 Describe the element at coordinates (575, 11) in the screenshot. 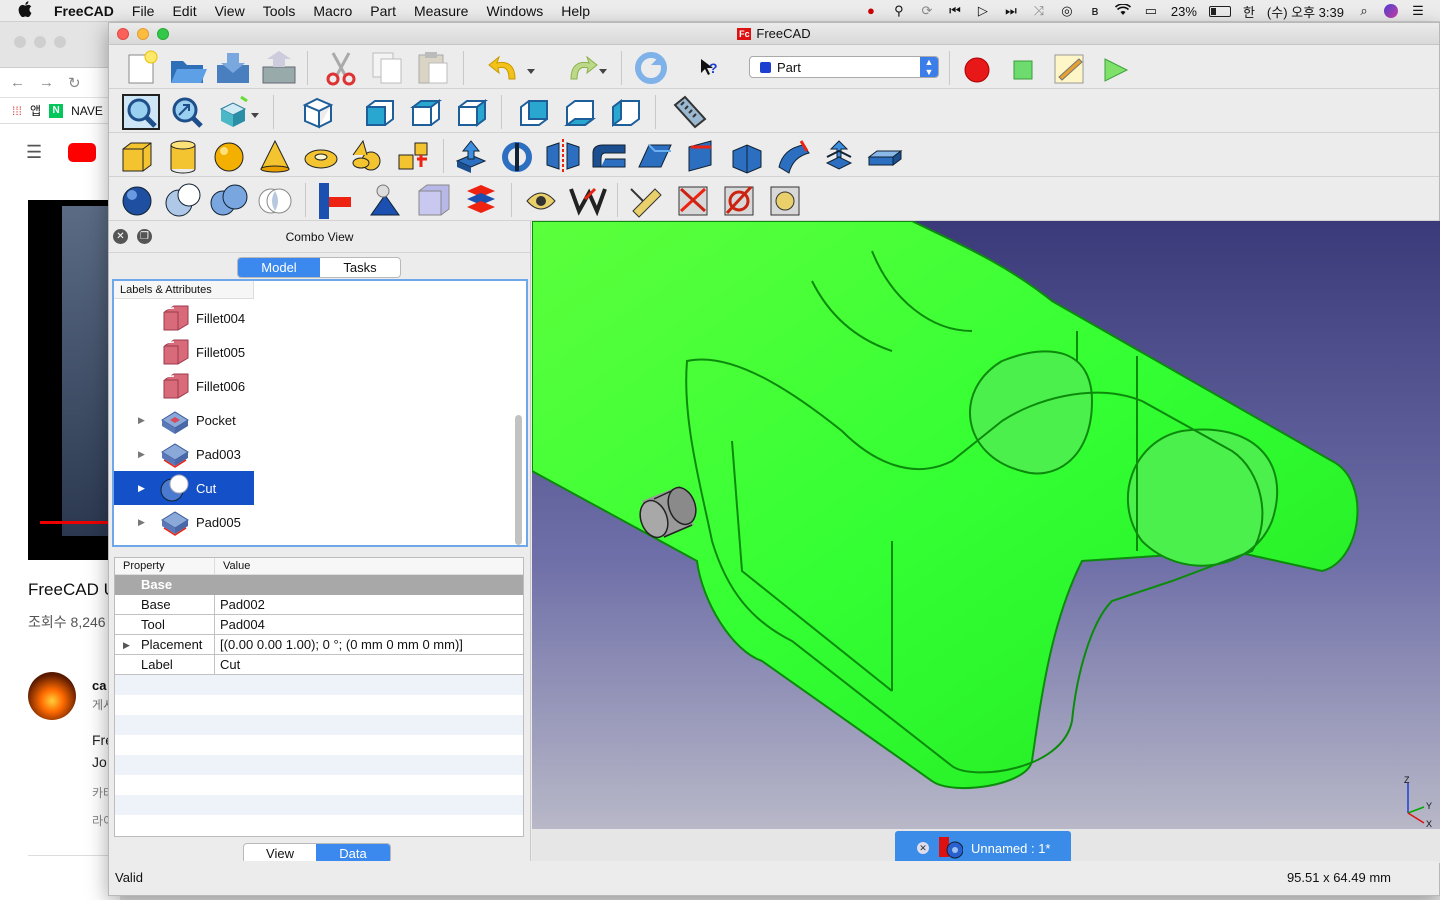

I see `menu-help: Help` at that location.